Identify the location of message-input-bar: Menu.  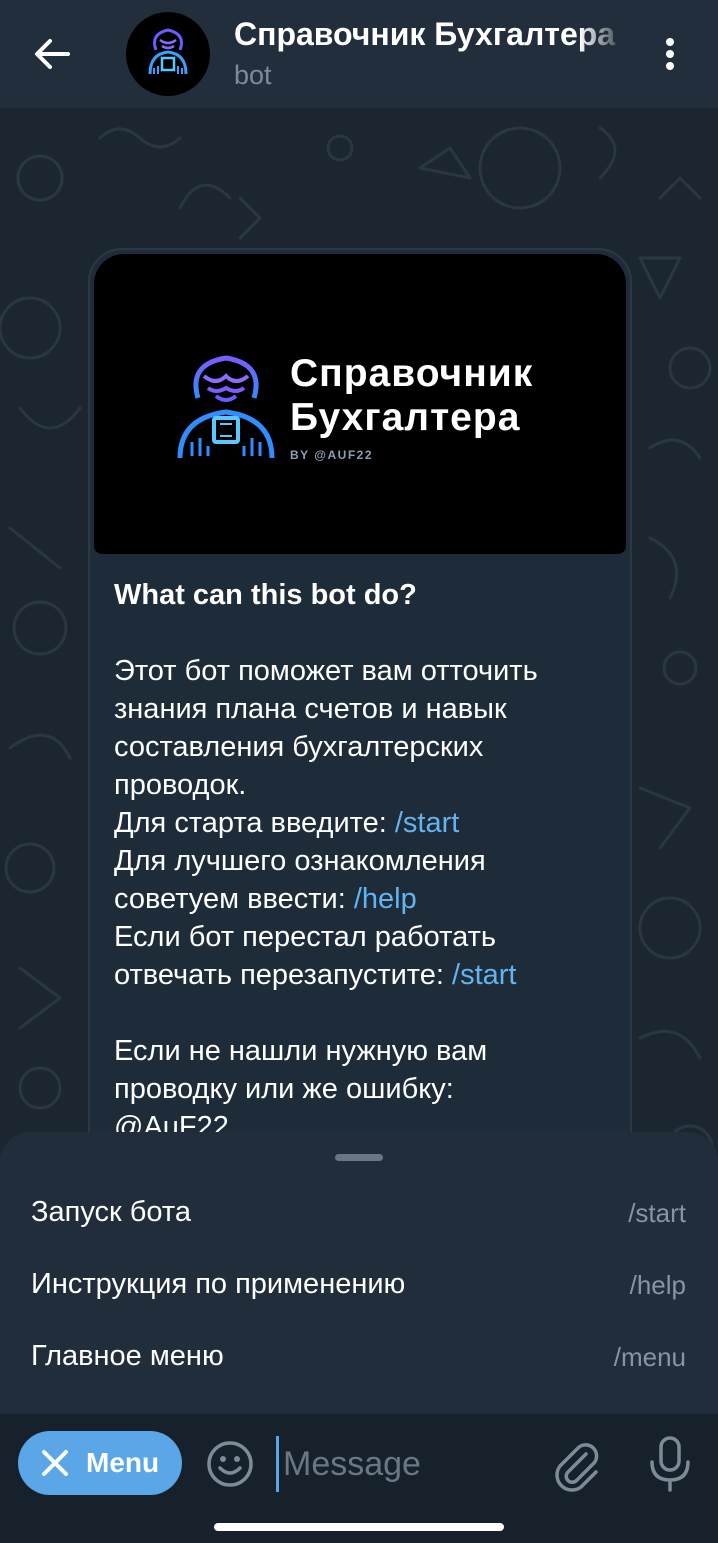
(359, 1464).